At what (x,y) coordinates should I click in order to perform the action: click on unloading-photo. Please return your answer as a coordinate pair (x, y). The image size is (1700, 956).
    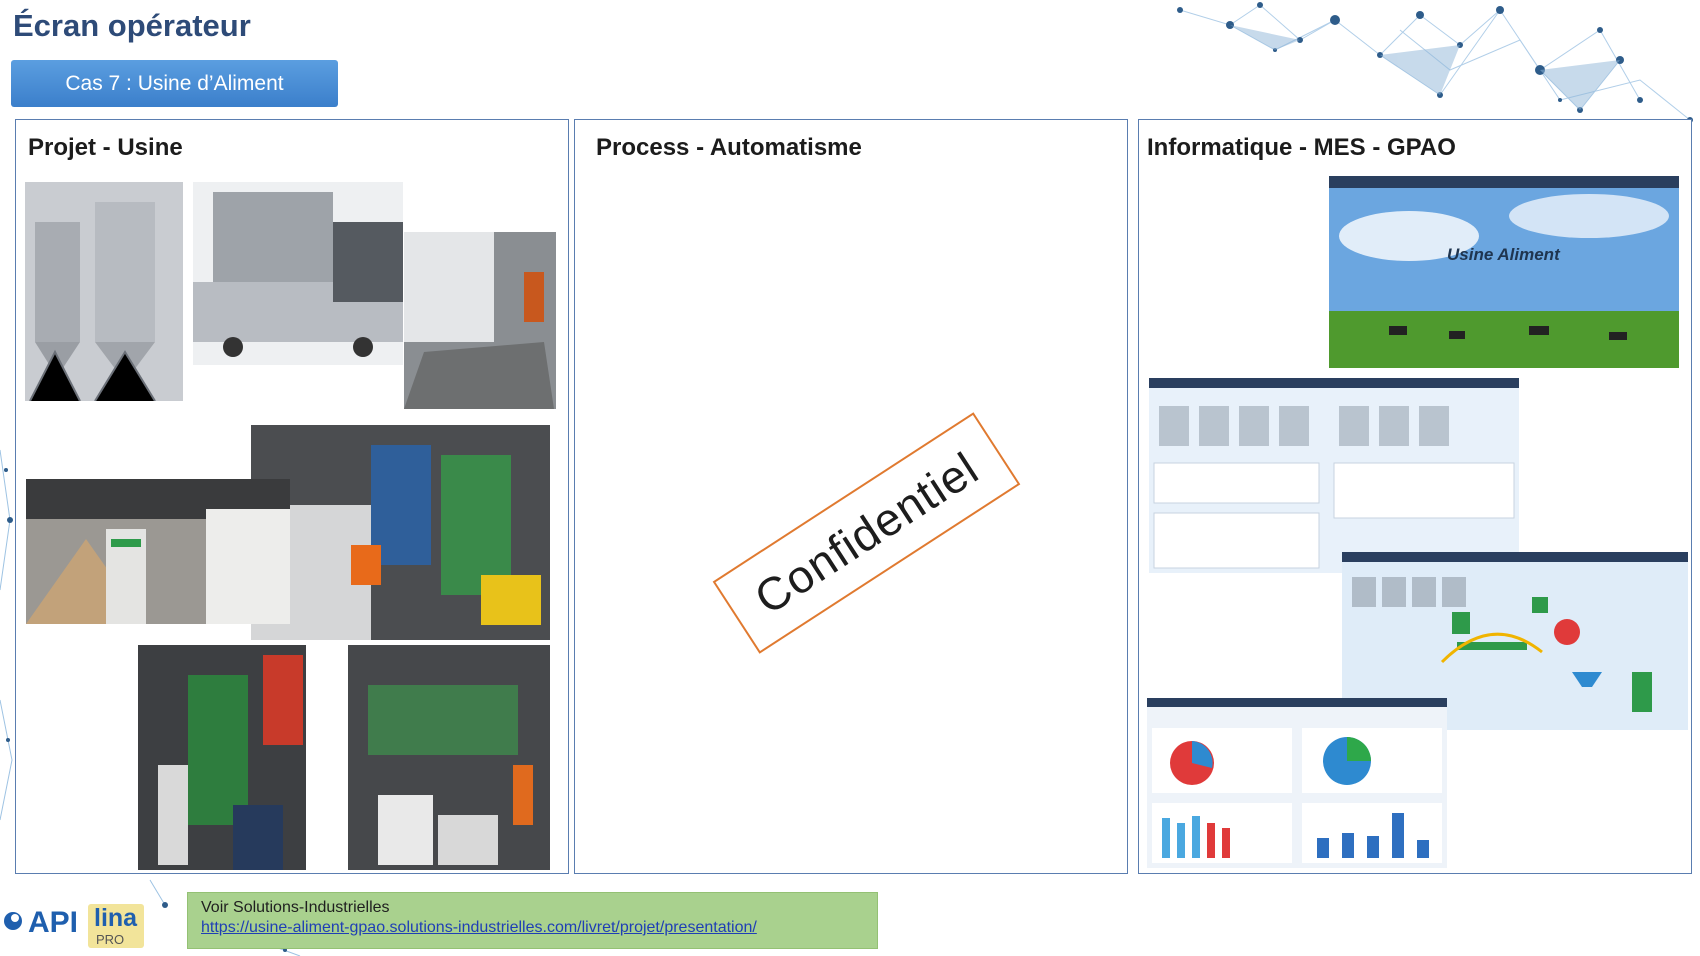
    Looking at the image, I should click on (480, 320).